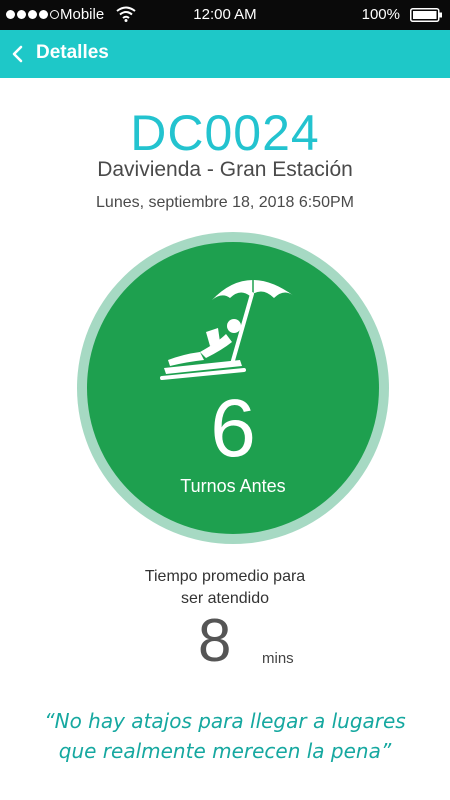  What do you see at coordinates (227, 329) in the screenshot?
I see `beach-umbrella-icon` at bounding box center [227, 329].